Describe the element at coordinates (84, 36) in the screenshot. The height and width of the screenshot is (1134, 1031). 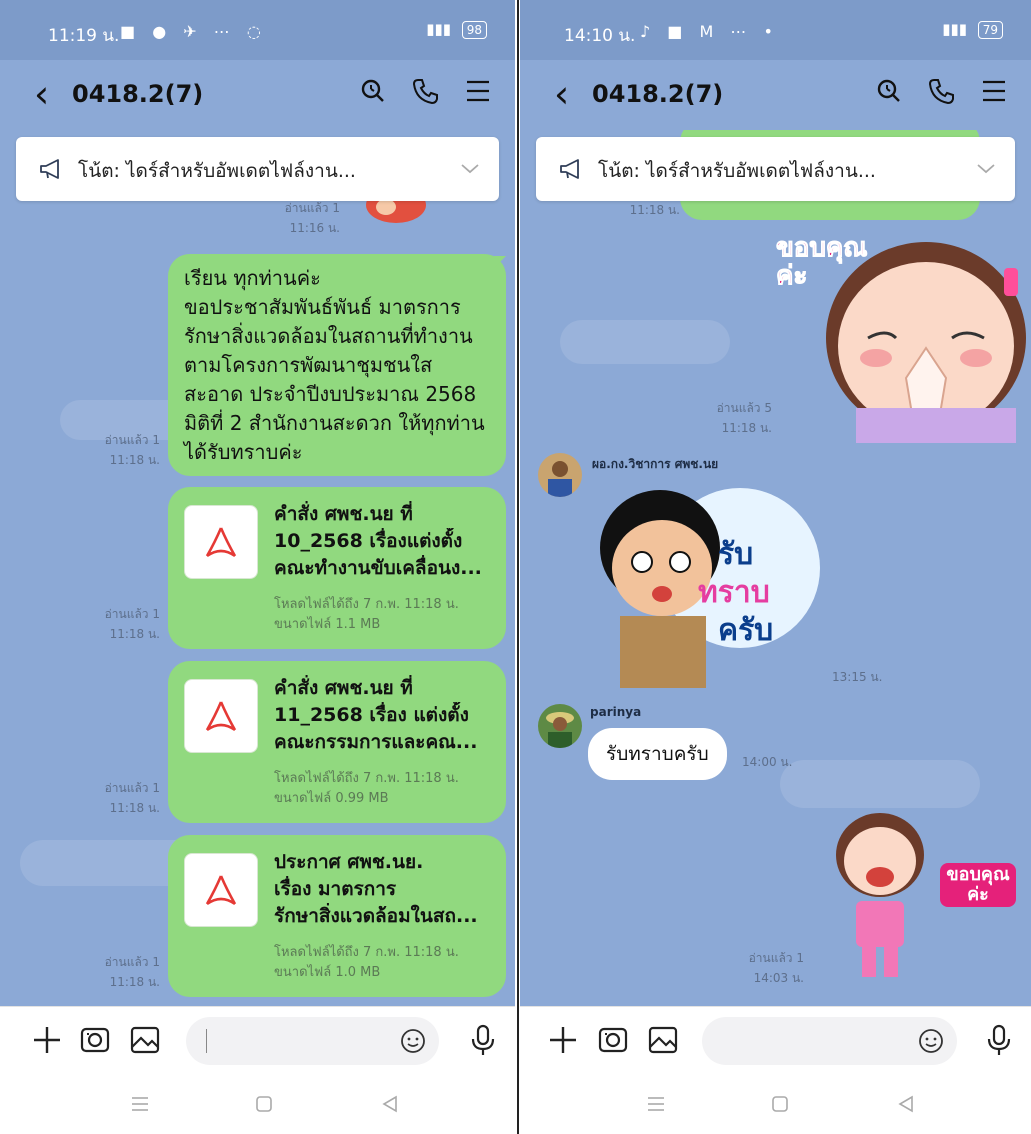
I see `status-time: 11:19 น.` at that location.